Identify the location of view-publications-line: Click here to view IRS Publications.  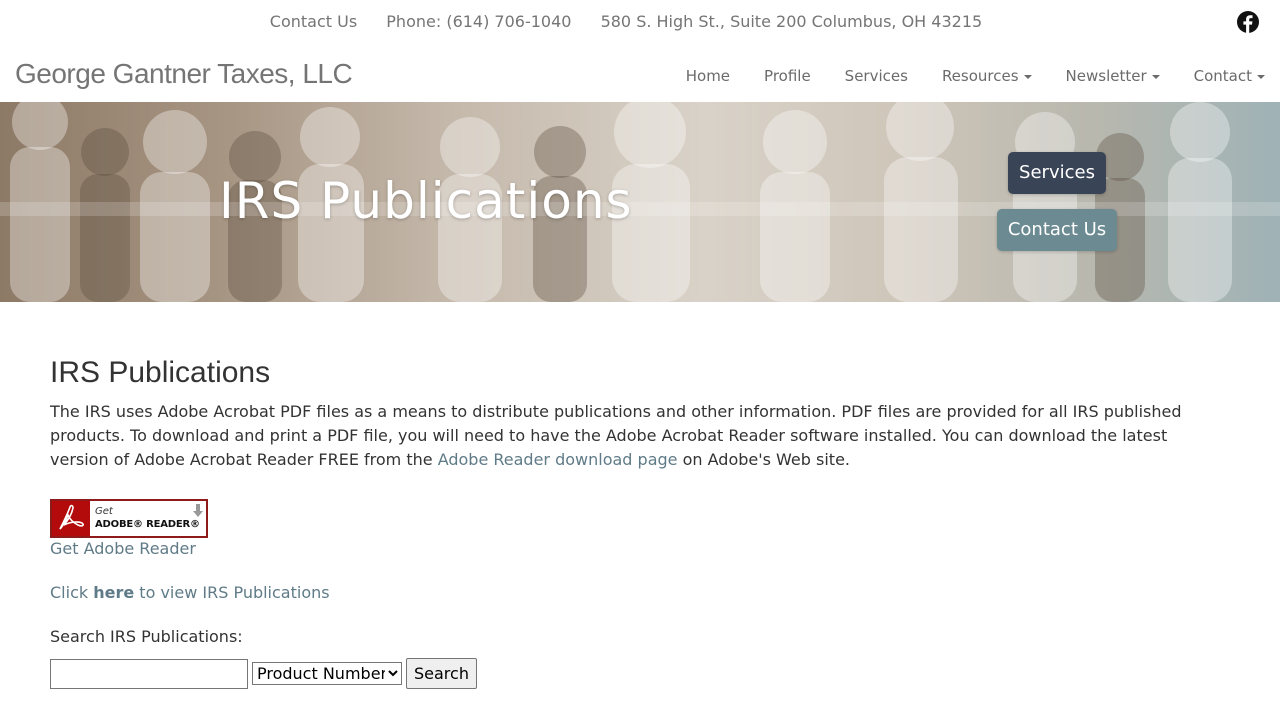
(640, 592).